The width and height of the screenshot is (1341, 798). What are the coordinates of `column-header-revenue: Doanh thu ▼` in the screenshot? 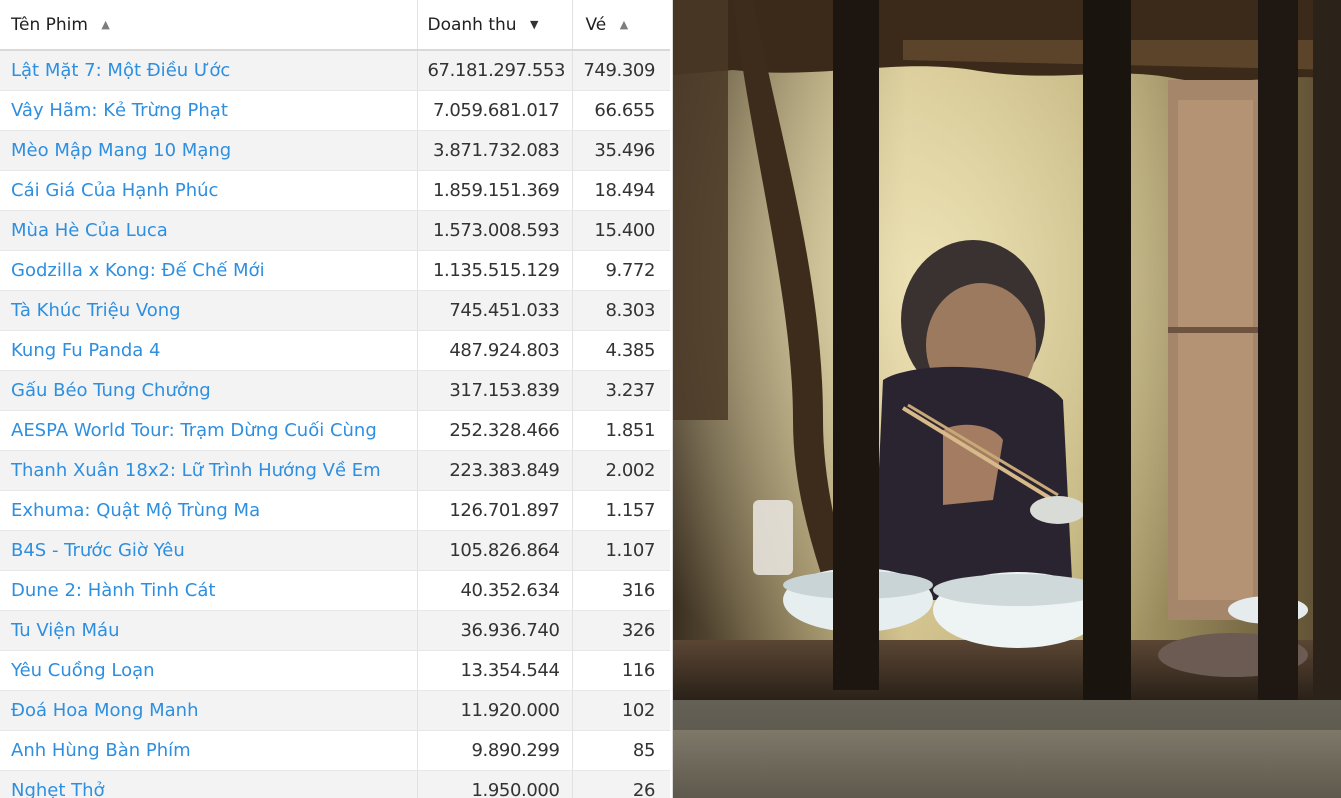 It's located at (494, 25).